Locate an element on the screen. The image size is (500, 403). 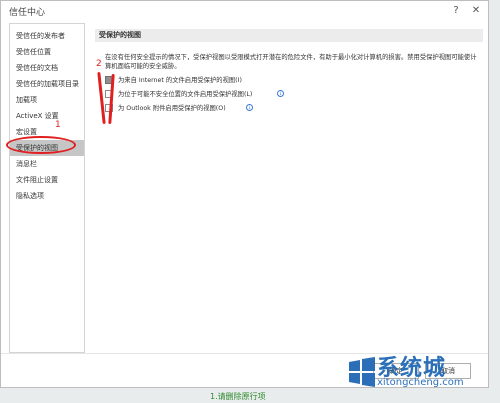
help-button: ? is located at coordinates (456, 11).